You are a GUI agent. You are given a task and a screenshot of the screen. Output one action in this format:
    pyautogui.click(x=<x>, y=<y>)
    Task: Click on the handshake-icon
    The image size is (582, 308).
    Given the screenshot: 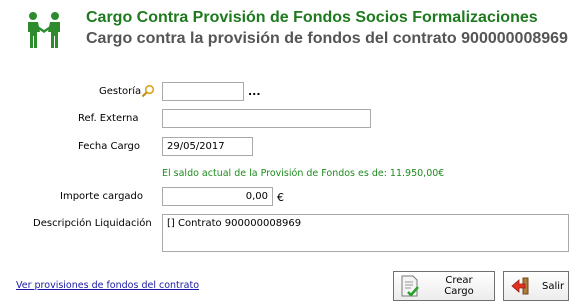 What is the action you would take?
    pyautogui.click(x=44, y=30)
    